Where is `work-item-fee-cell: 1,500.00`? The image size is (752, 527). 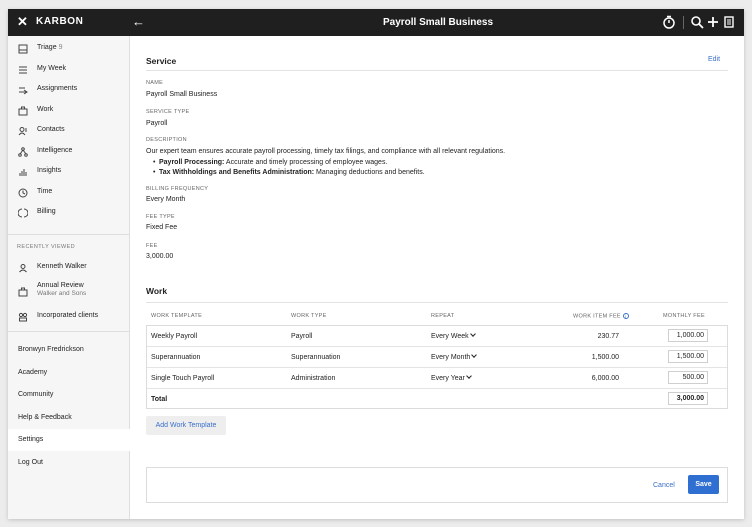
work-item-fee-cell: 1,500.00 is located at coordinates (605, 357).